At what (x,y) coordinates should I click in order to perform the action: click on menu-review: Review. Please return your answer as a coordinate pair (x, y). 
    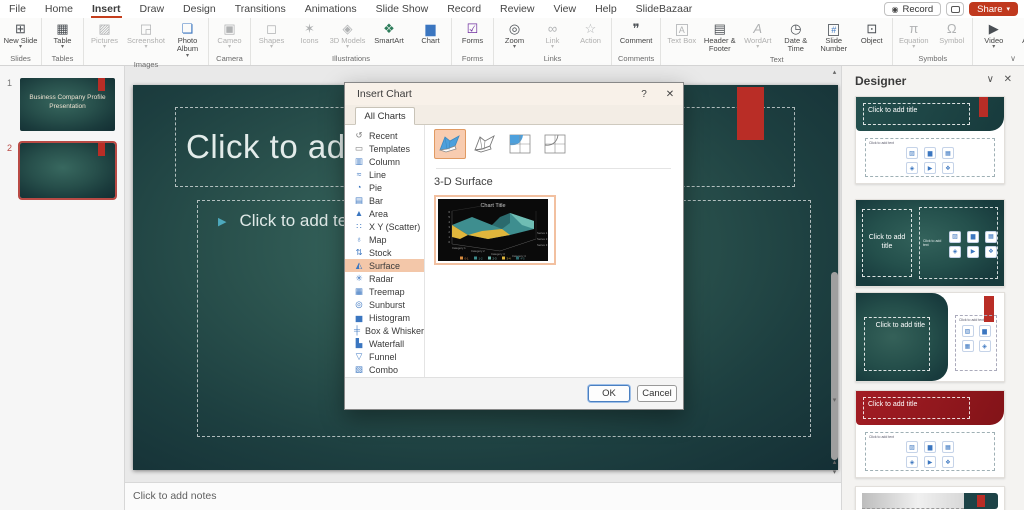
    Looking at the image, I should click on (517, 9).